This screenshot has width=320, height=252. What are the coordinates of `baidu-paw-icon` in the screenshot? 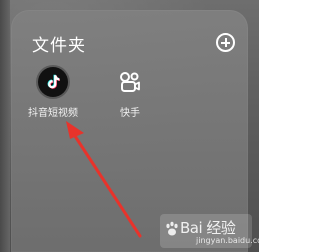 It's located at (172, 228).